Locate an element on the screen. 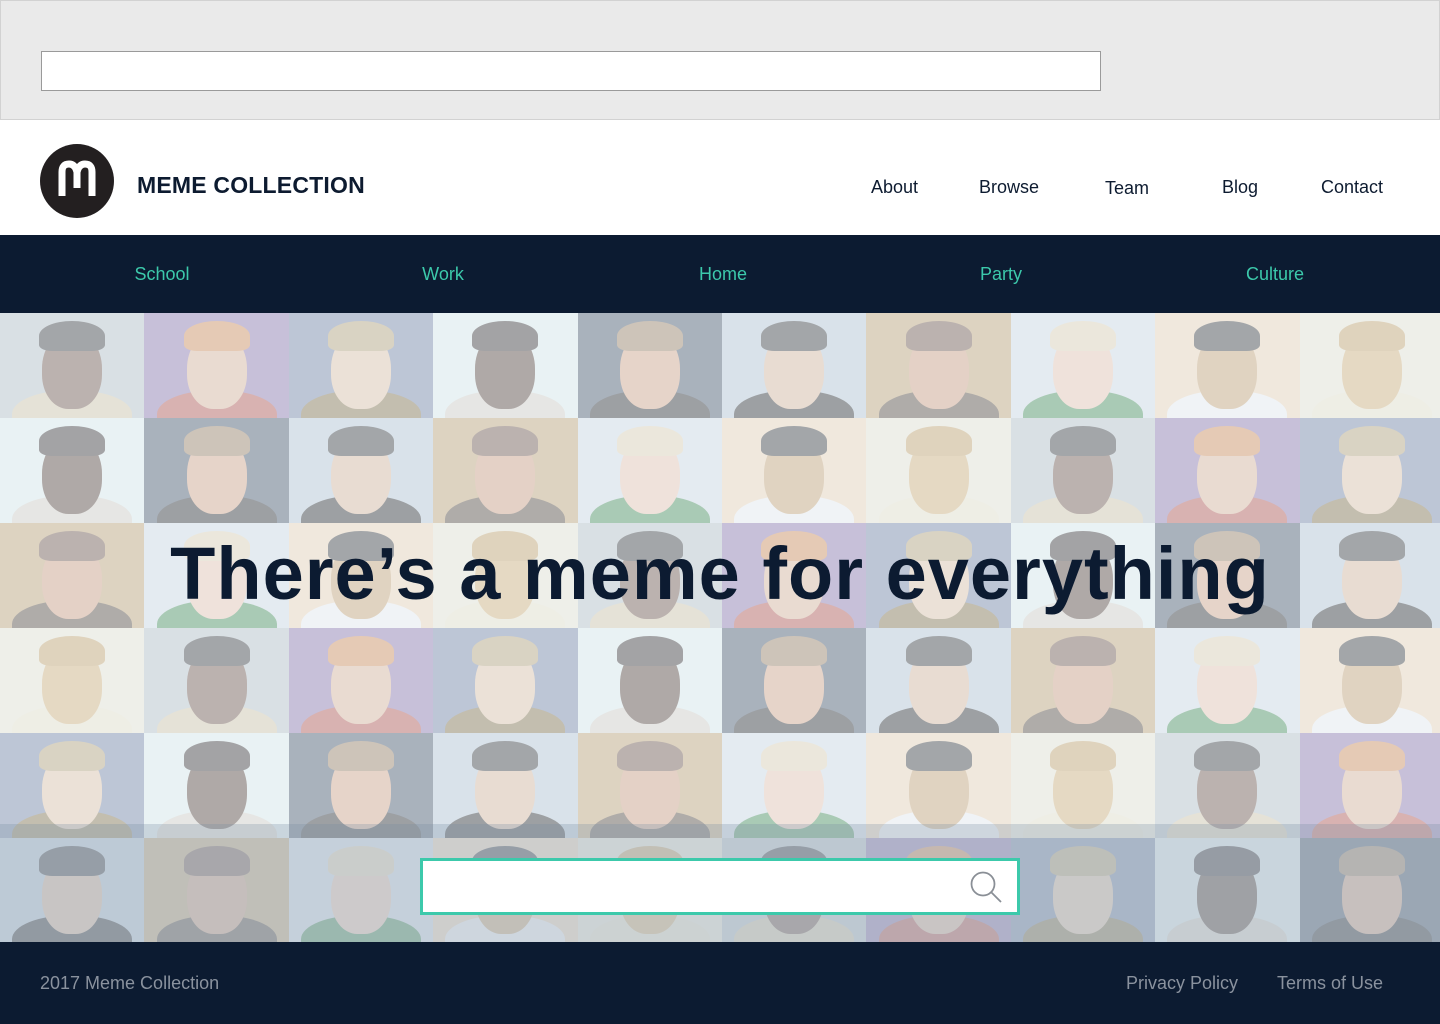 Image resolution: width=1440 pixels, height=1024 pixels. meme-search is located at coordinates (720, 886).